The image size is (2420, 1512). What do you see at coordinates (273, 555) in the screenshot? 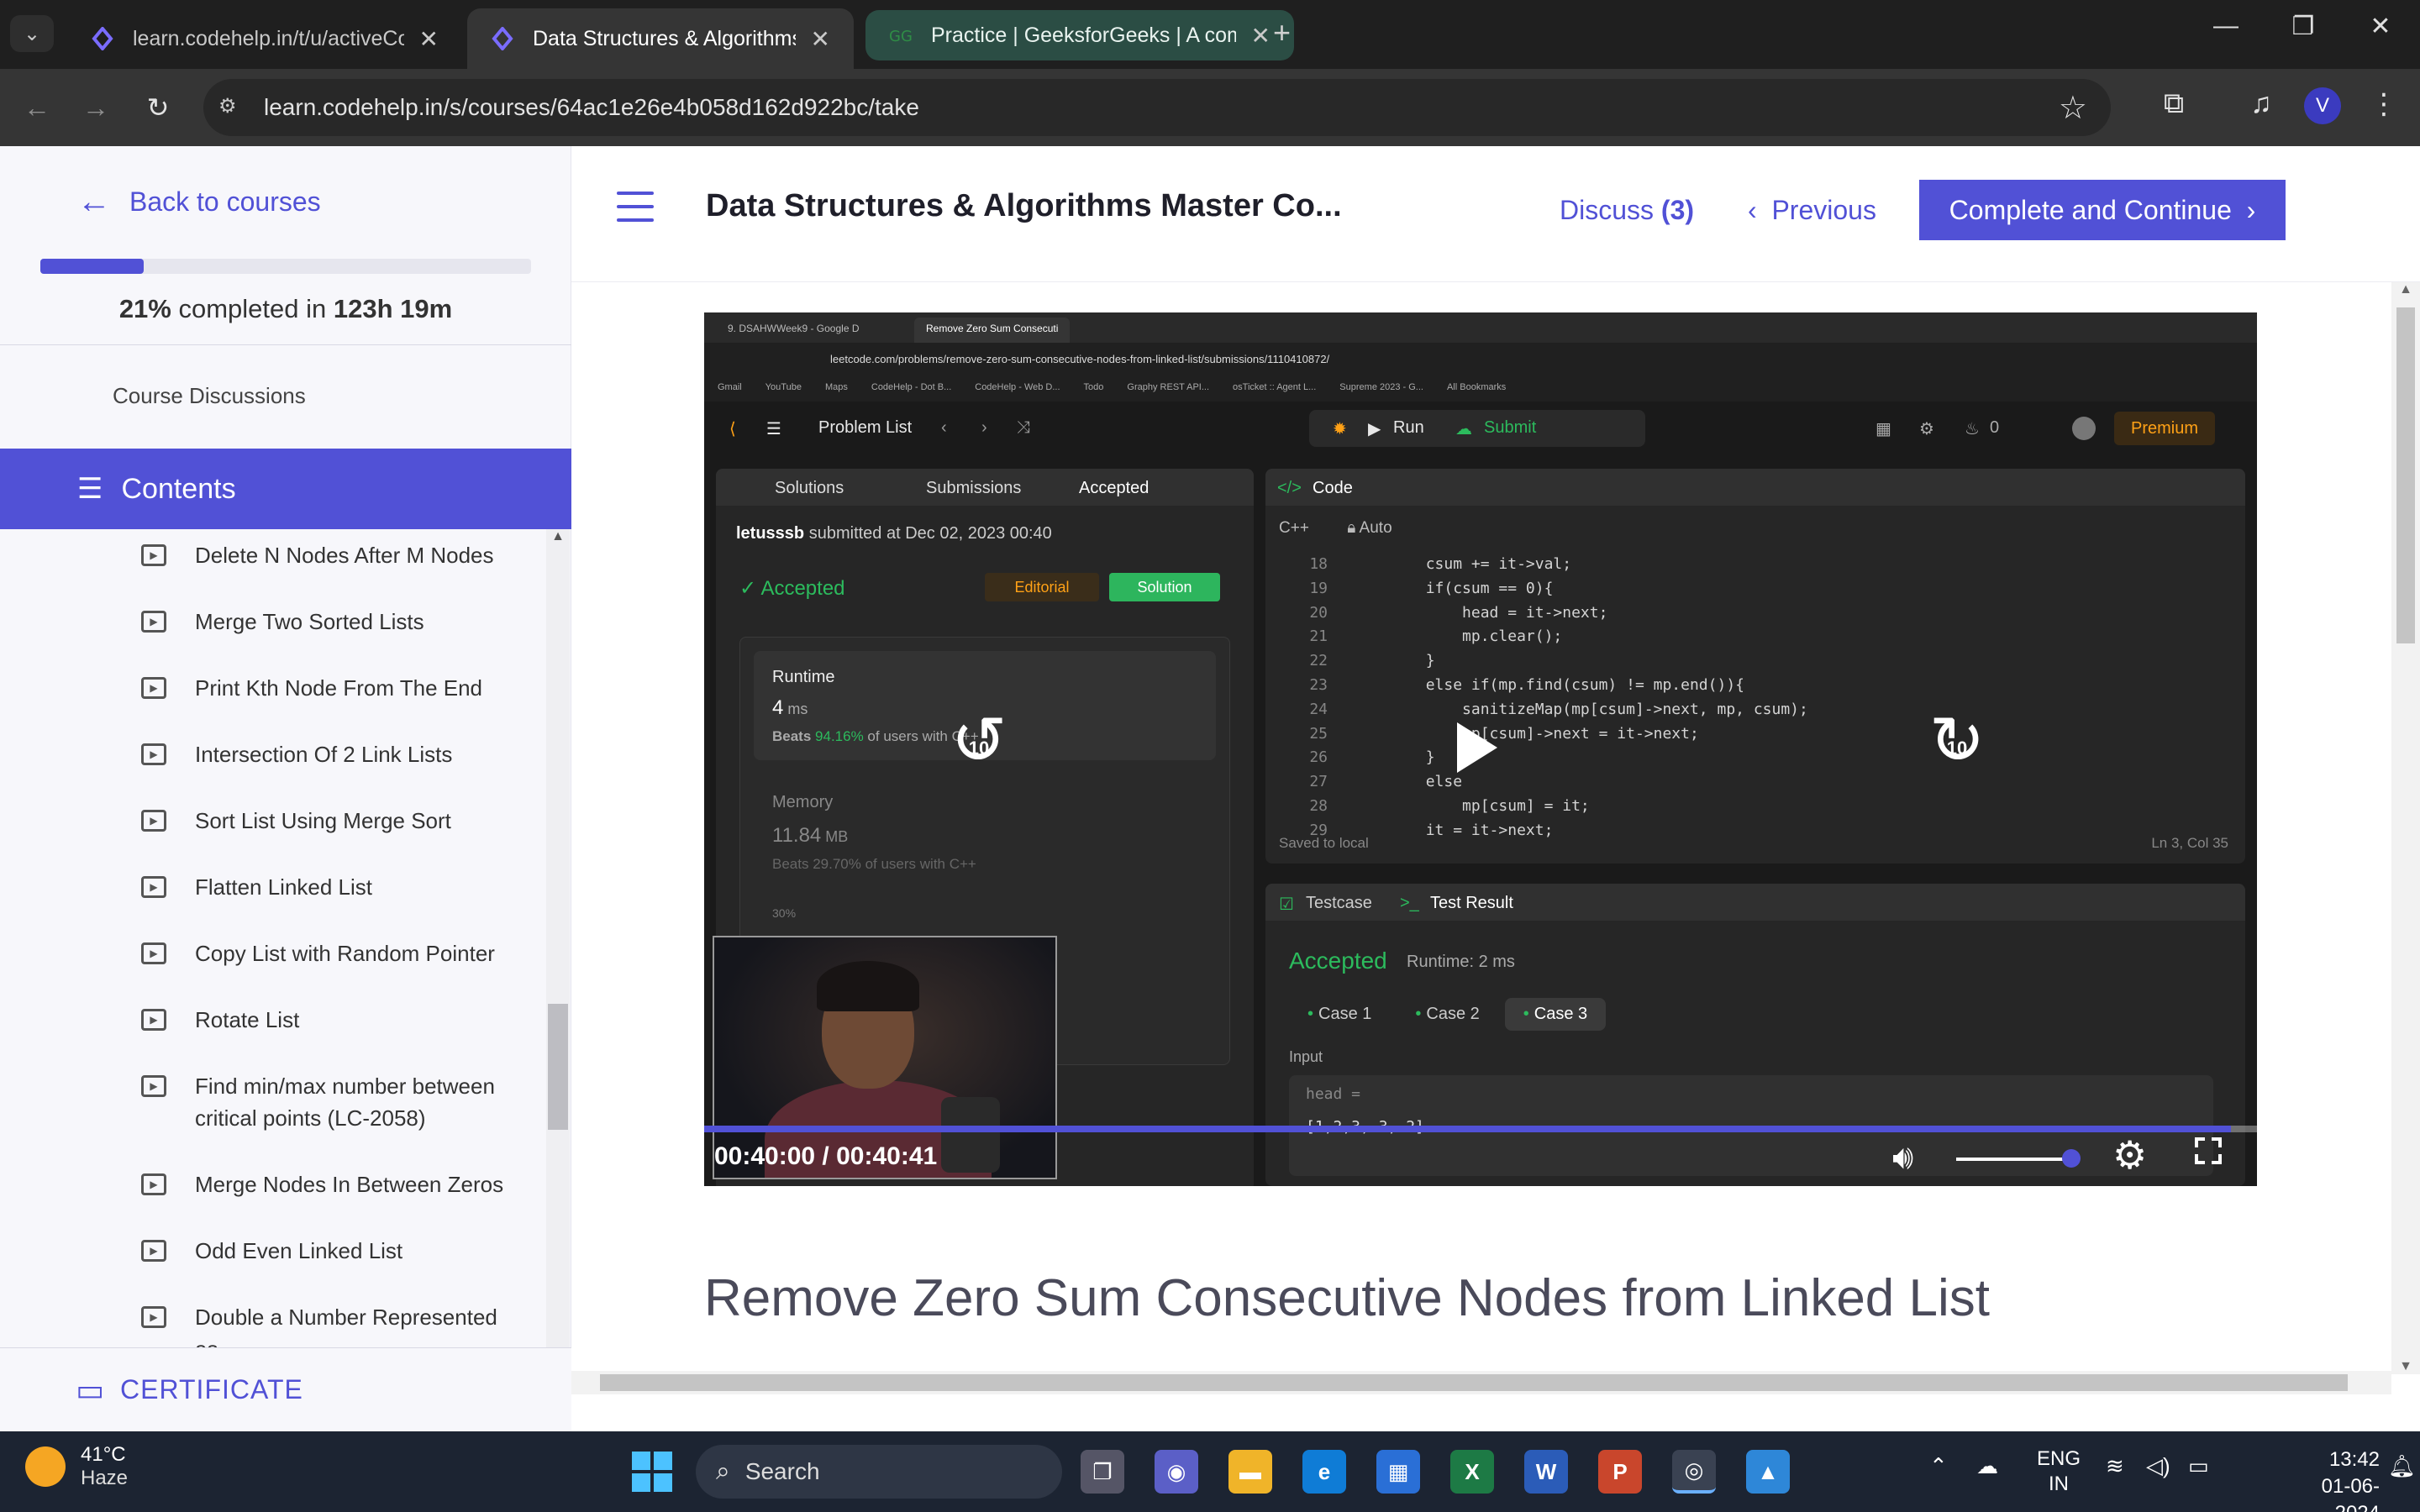
I see `lesson-item: ▶ Delete N Nodes After M Nodes` at bounding box center [273, 555].